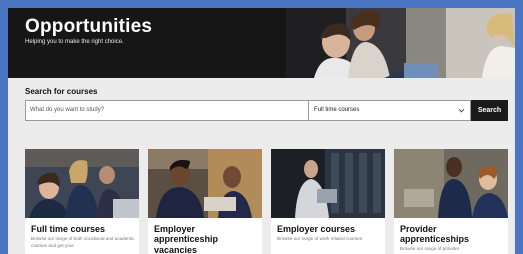 This screenshot has height=254, width=523. I want to click on page-title: Opportunities, so click(89, 26).